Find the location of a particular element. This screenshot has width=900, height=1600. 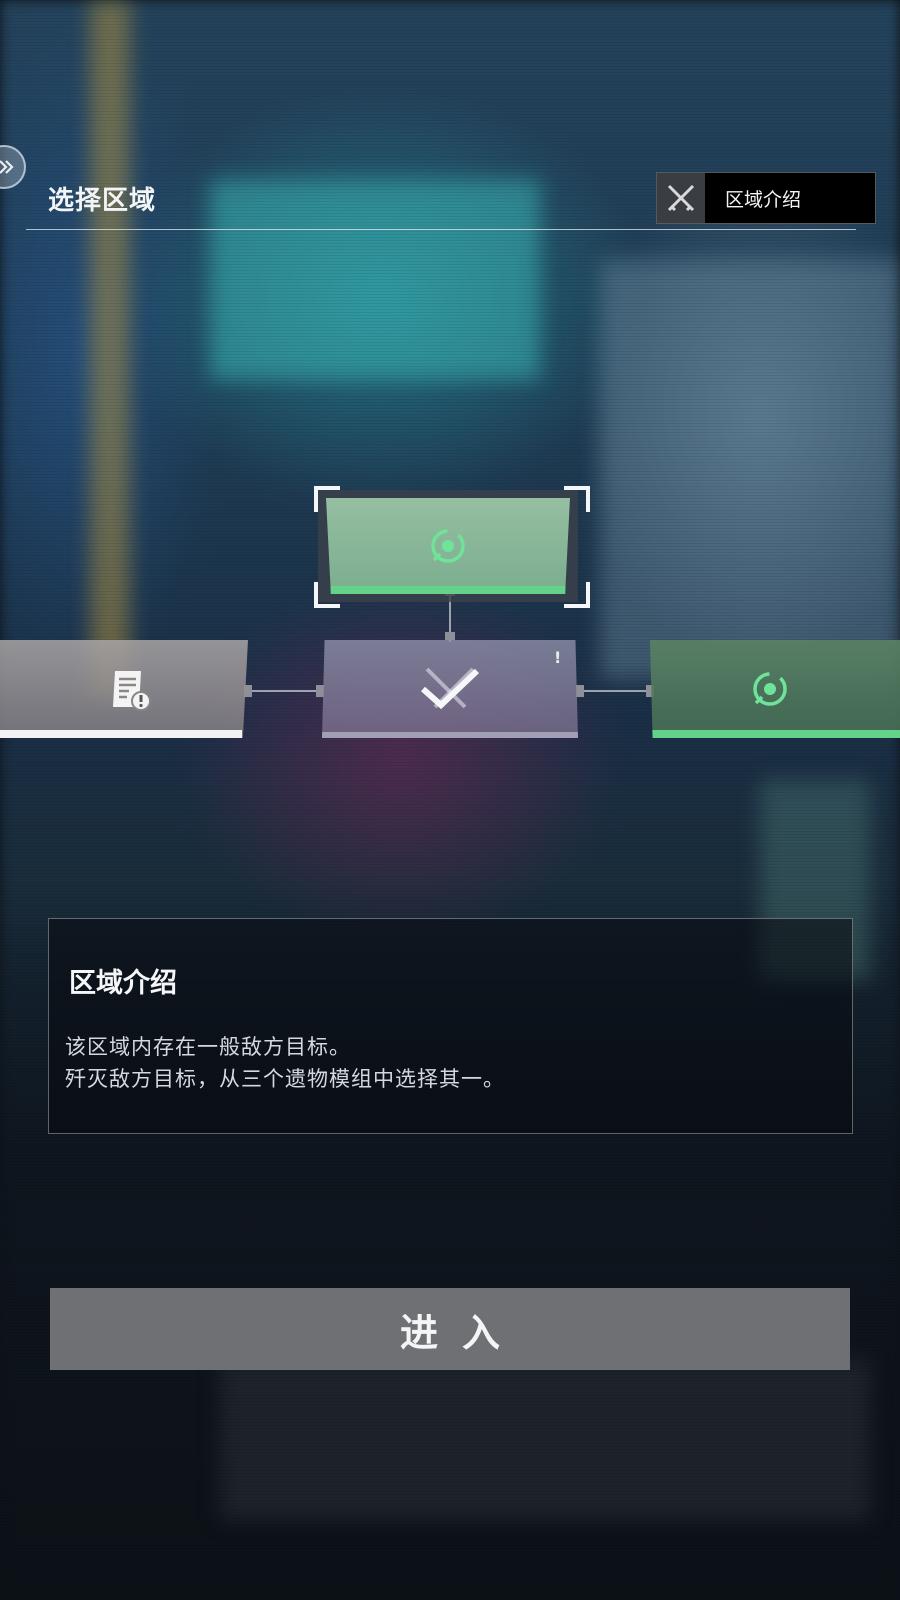

map-node-top is located at coordinates (448, 546).